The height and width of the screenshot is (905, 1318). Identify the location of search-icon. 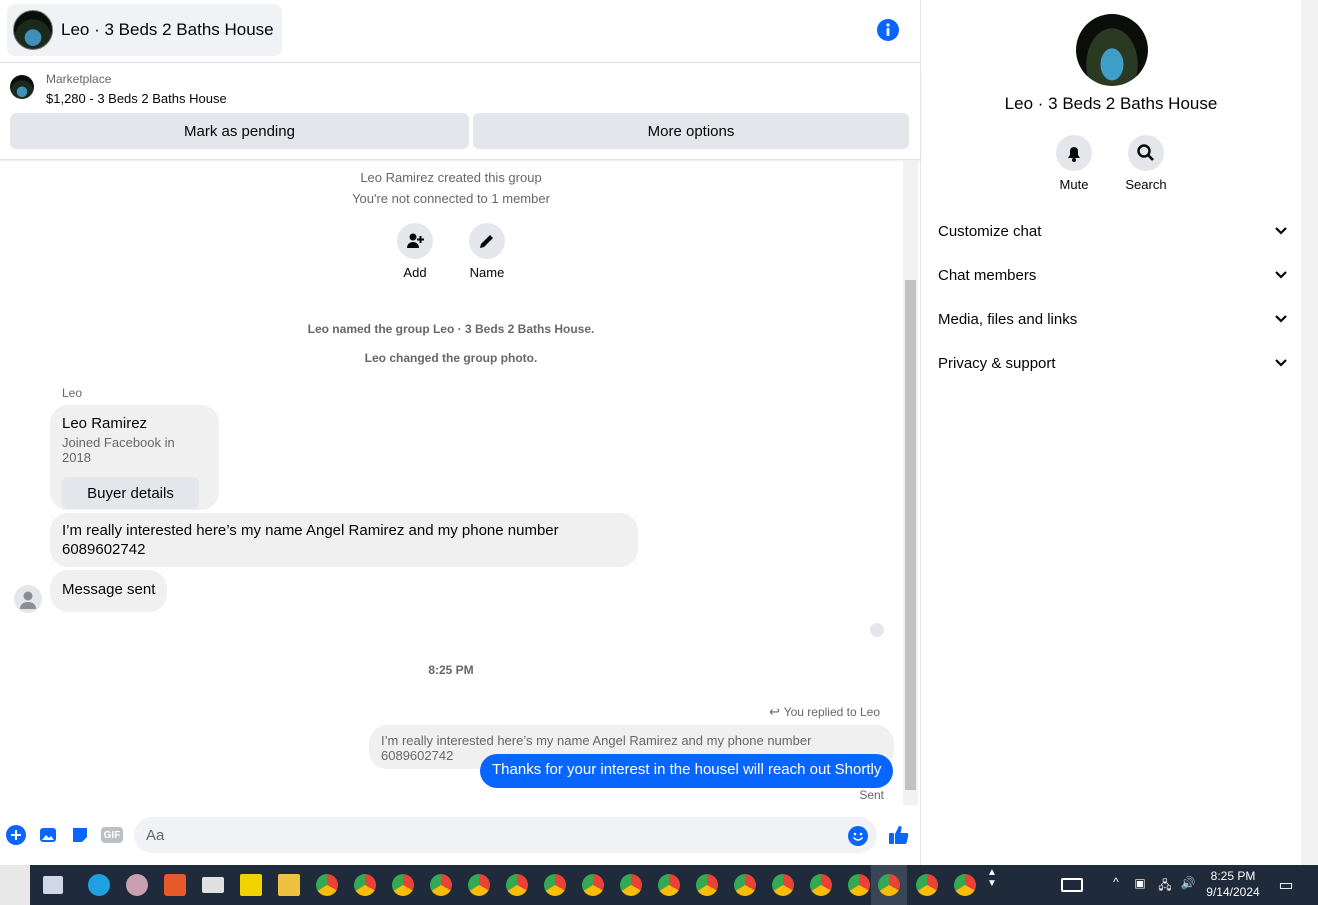
(1146, 153).